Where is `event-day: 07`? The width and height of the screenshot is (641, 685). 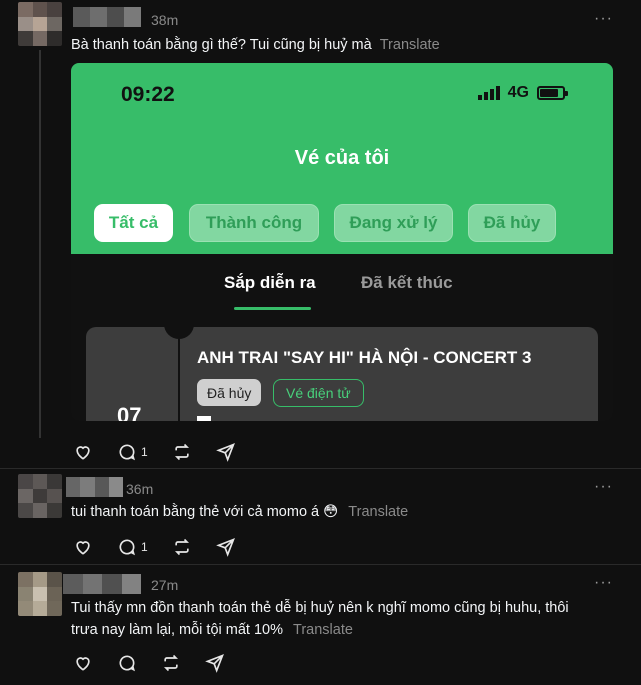 event-day: 07 is located at coordinates (129, 412).